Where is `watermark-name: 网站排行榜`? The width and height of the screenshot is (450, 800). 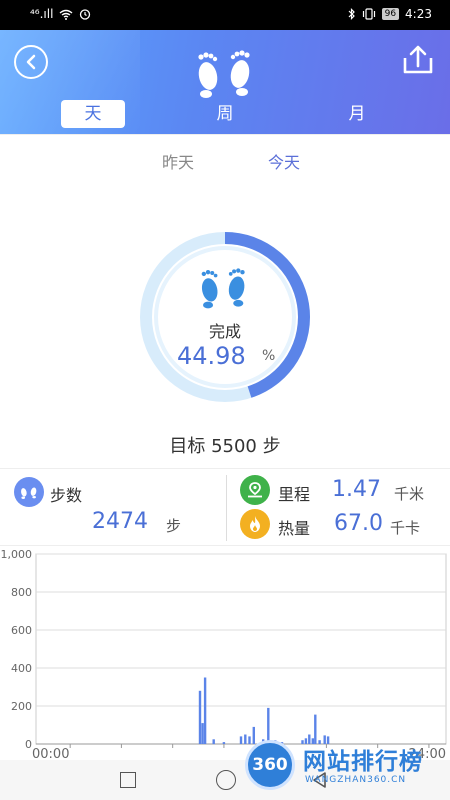
watermark-name: 网站排行榜 is located at coordinates (363, 762).